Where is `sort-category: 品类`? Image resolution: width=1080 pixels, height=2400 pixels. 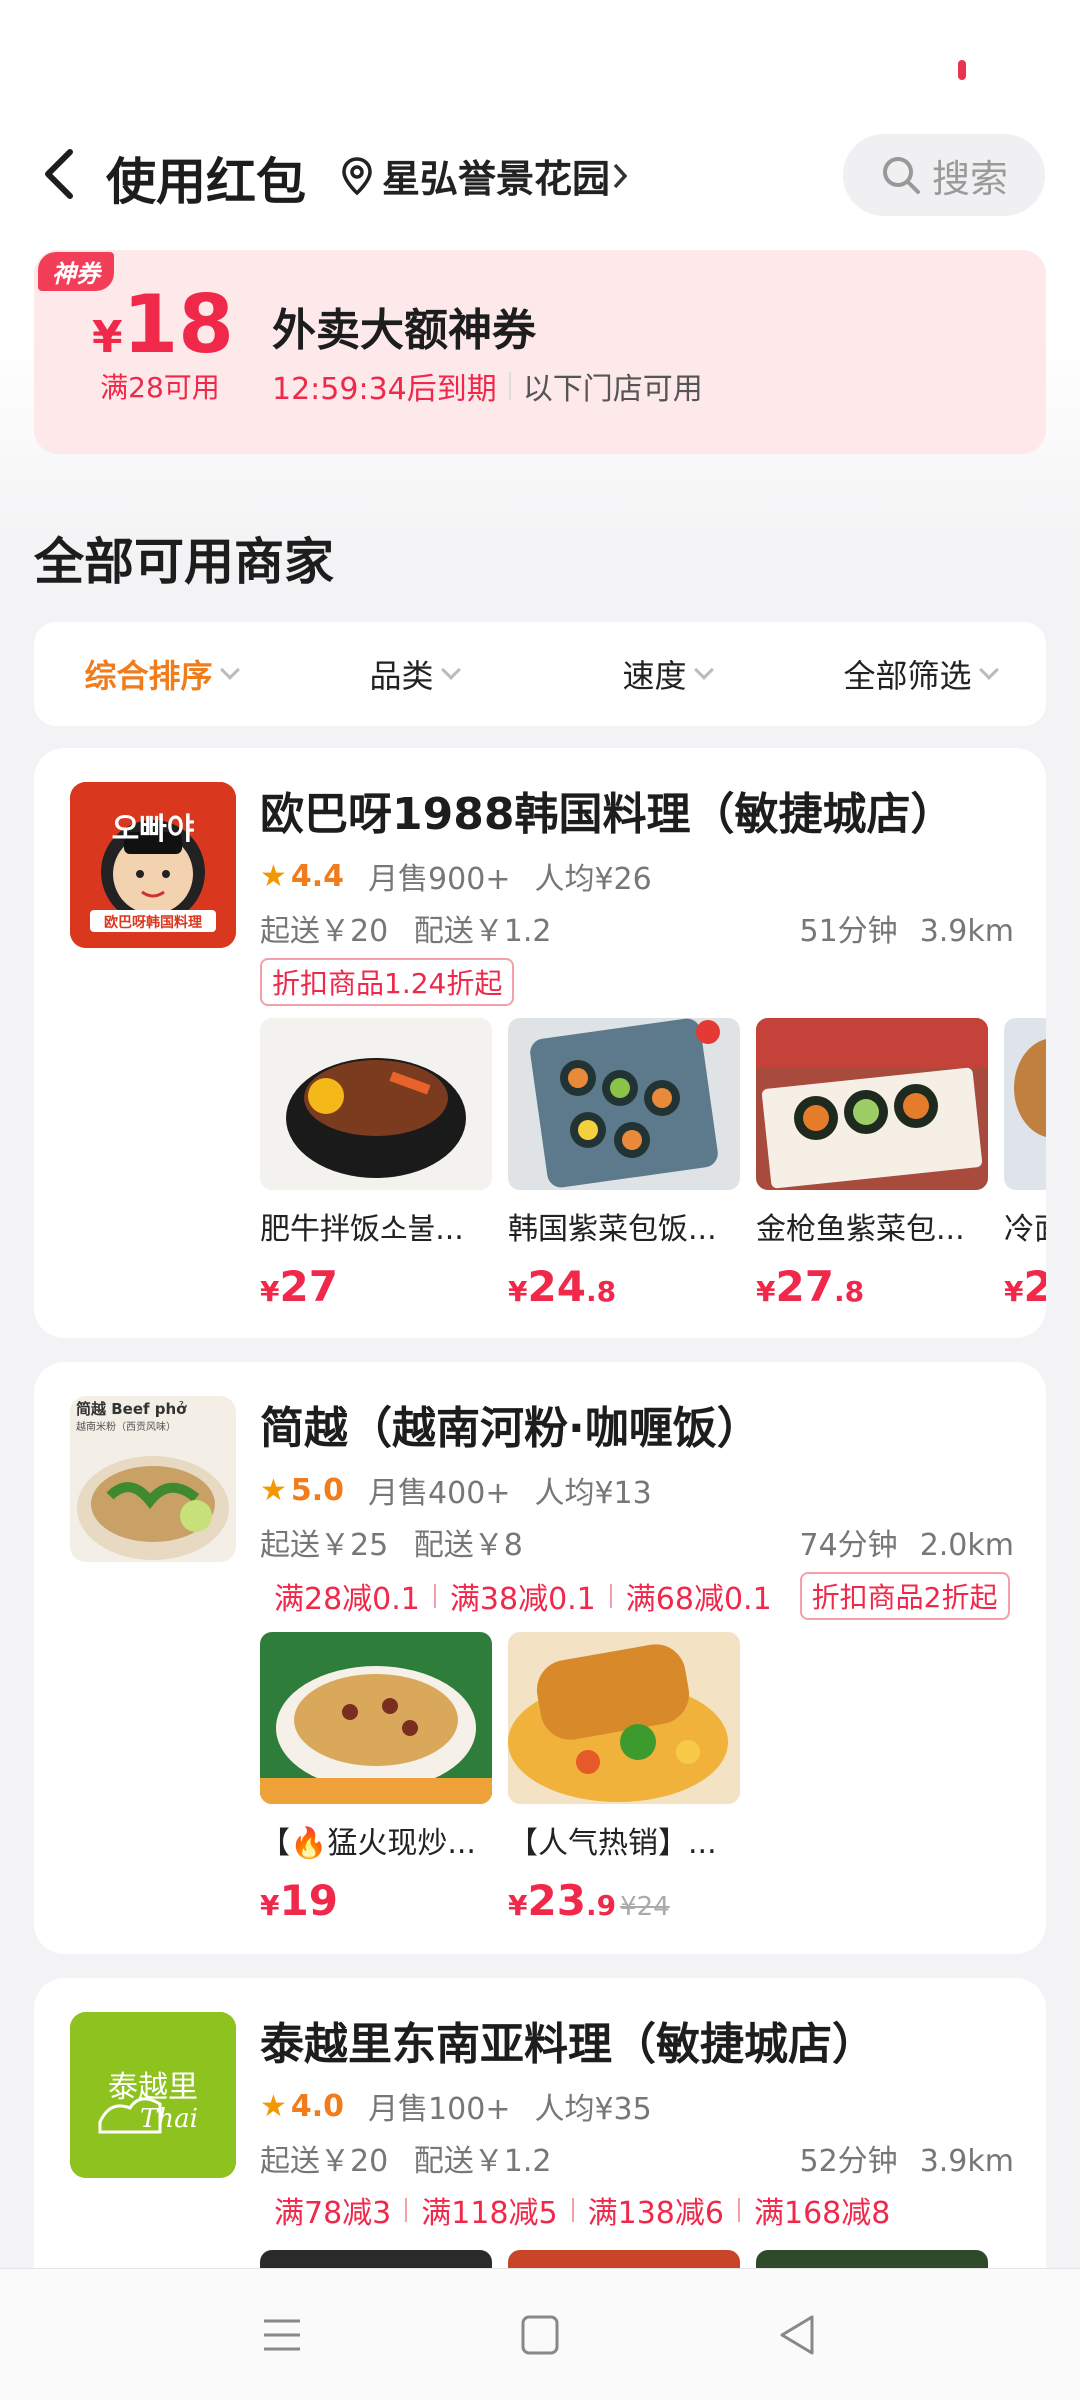 sort-category: 品类 is located at coordinates (413, 674).